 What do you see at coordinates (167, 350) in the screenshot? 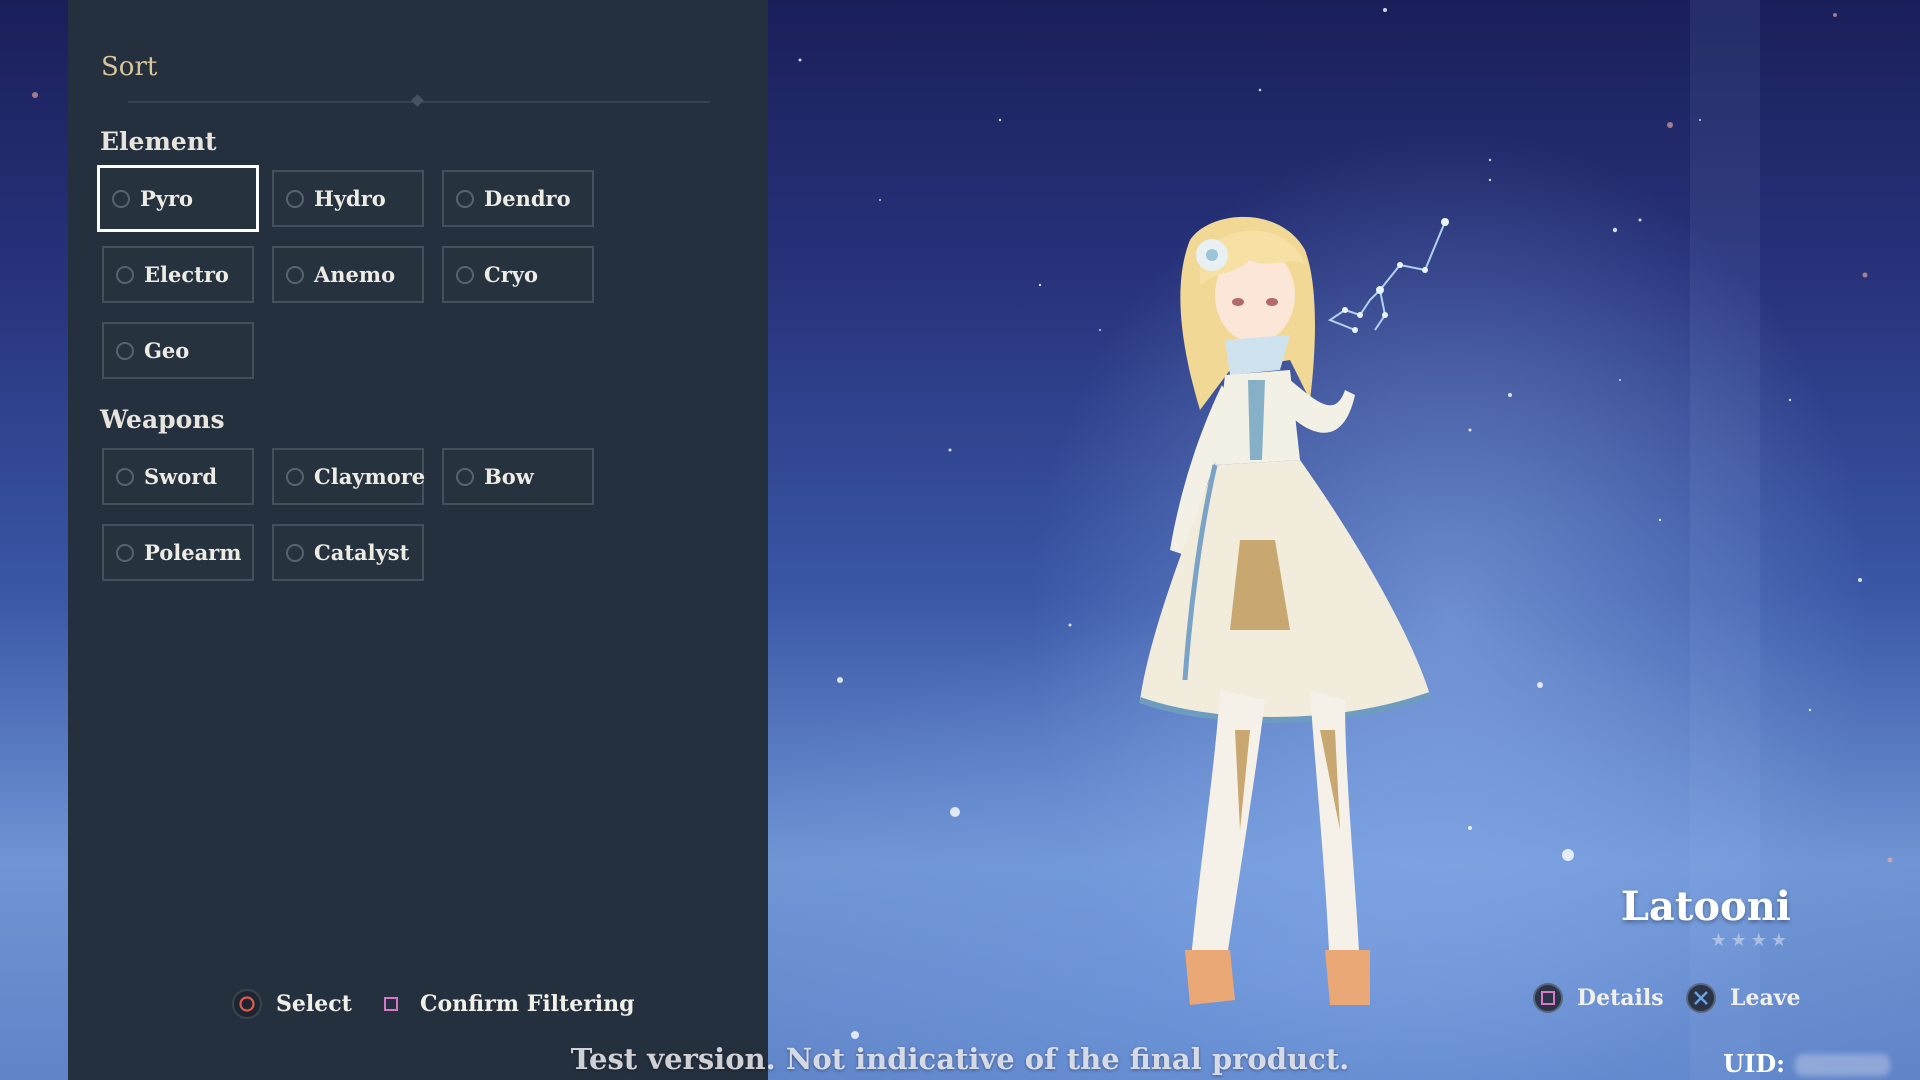
I see `option-label: Geo` at bounding box center [167, 350].